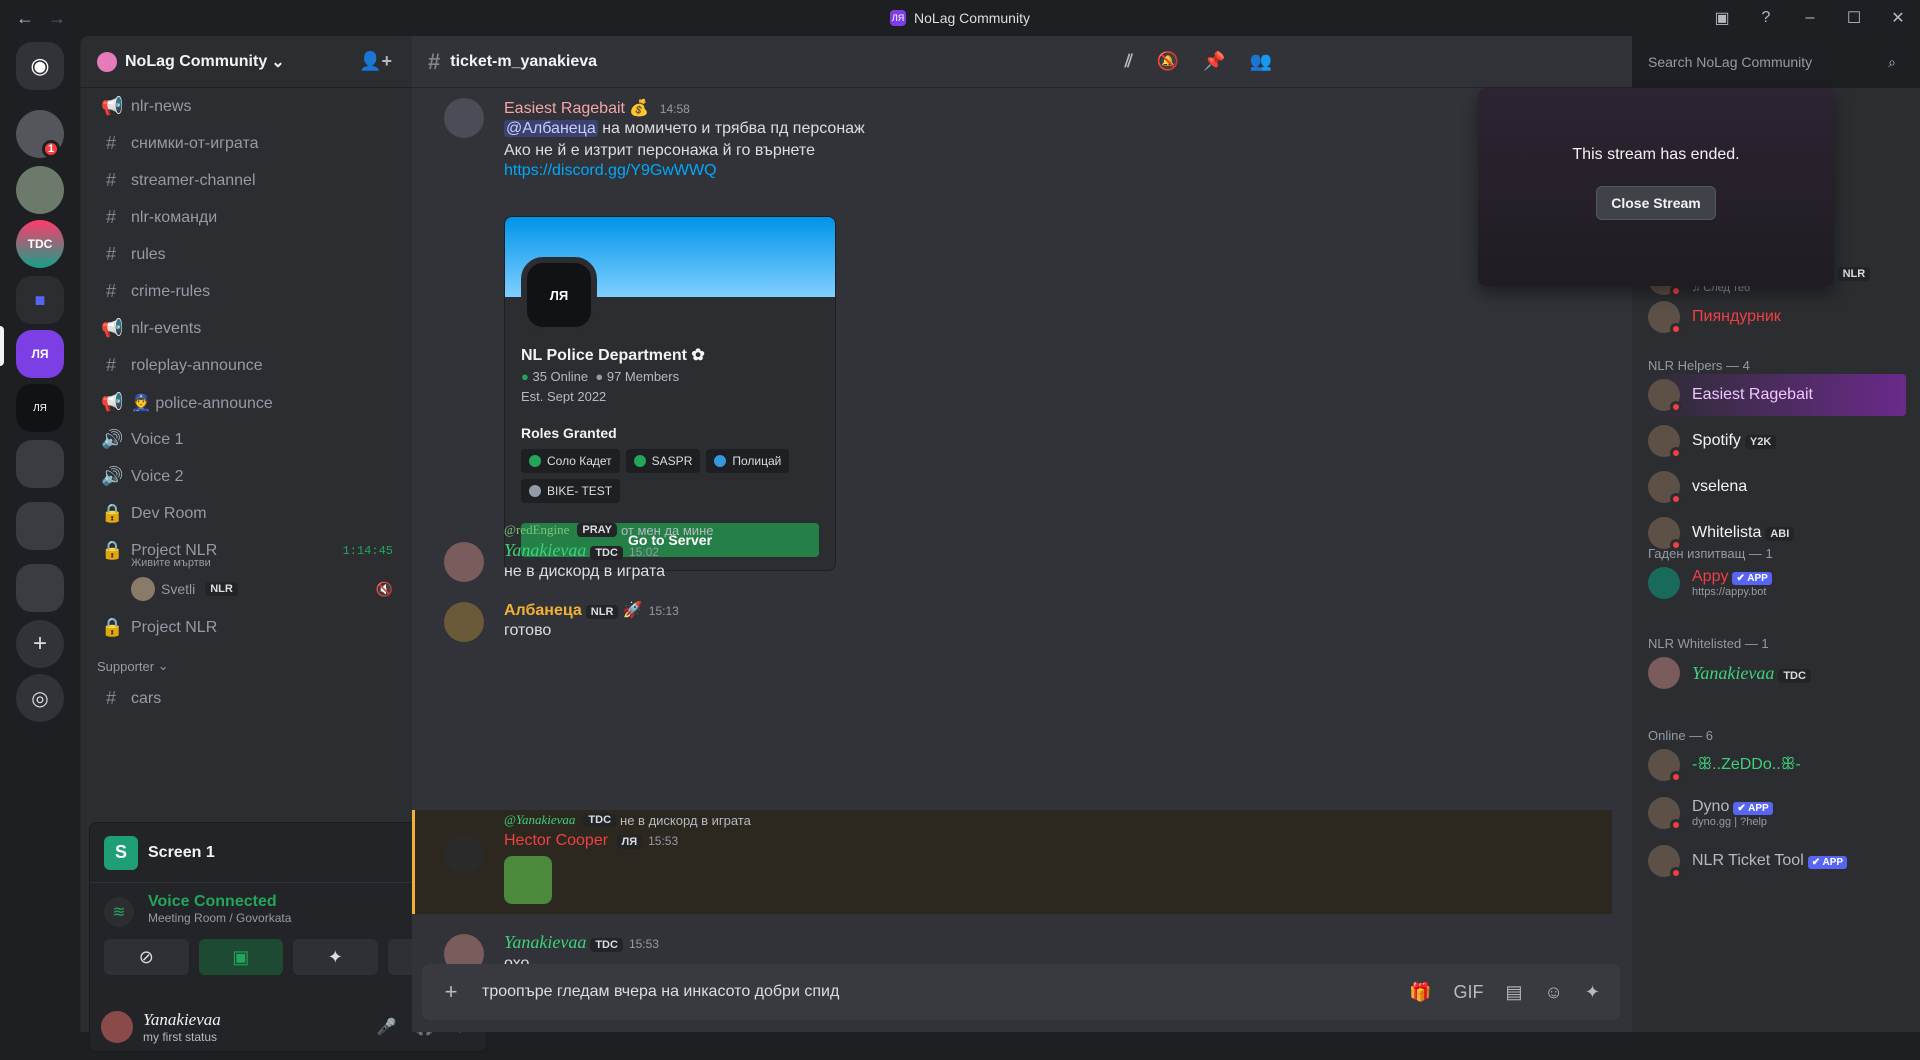 This screenshot has width=1920, height=1060. Describe the element at coordinates (40, 66) in the screenshot. I see `direct-messages-button: ◉` at that location.